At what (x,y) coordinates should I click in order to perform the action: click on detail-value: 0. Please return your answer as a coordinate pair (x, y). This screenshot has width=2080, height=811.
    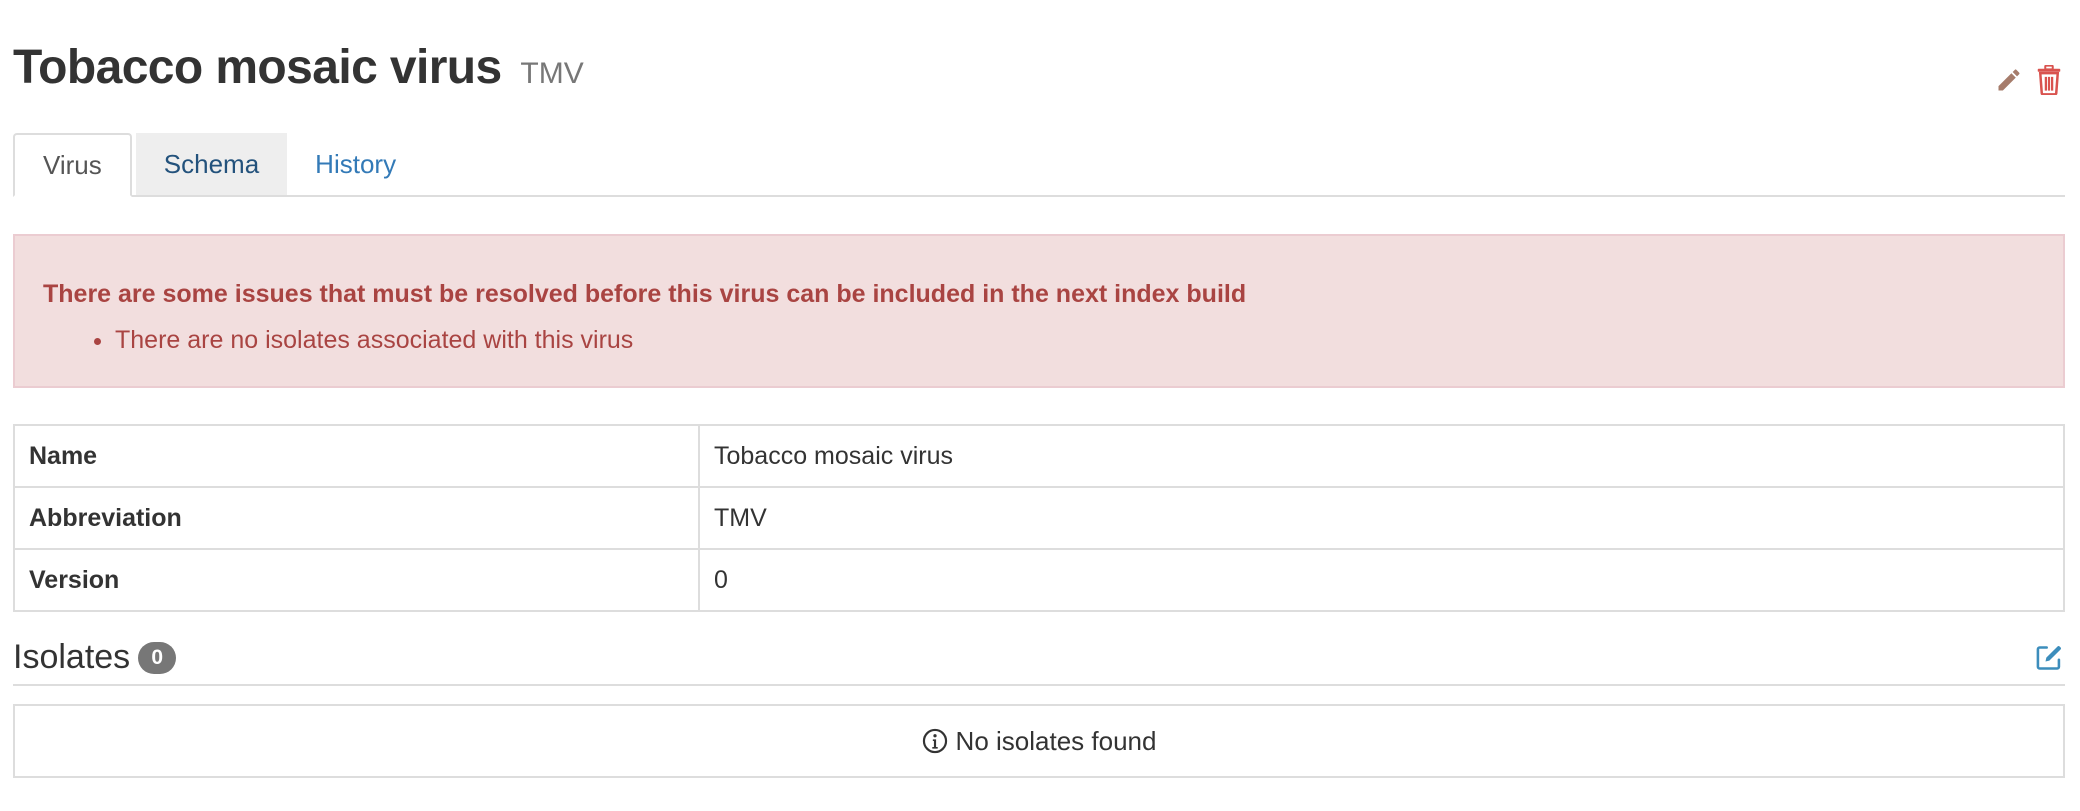
    Looking at the image, I should click on (1381, 580).